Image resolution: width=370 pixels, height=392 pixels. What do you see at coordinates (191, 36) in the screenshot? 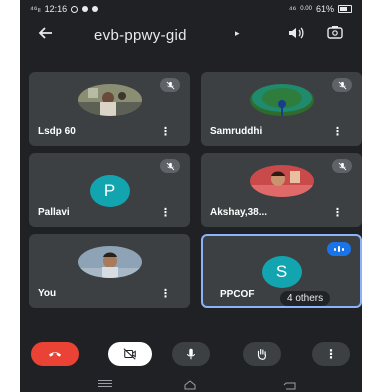
I see `meeting-header: evb-ppwy-gid ▸` at bounding box center [191, 36].